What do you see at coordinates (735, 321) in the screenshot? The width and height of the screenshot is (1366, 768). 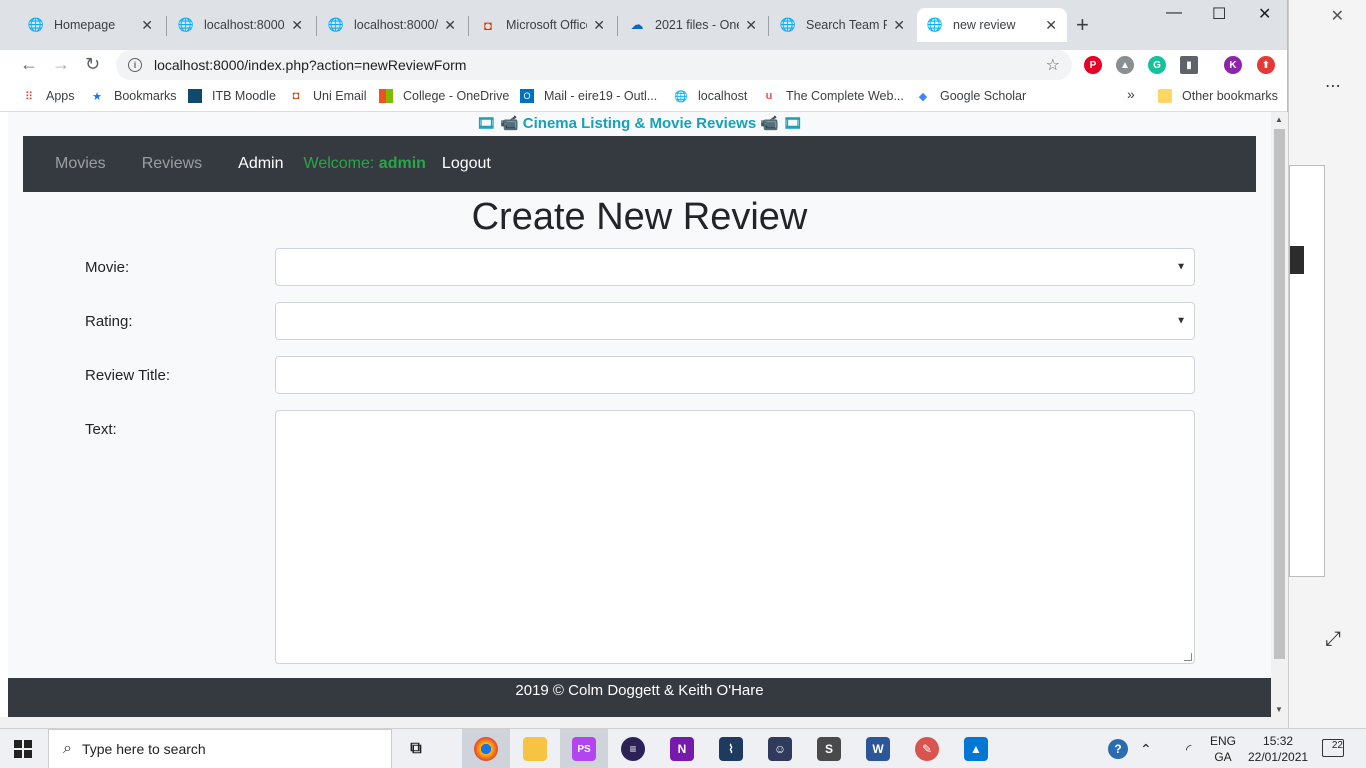 I see `rating-select: ▼` at bounding box center [735, 321].